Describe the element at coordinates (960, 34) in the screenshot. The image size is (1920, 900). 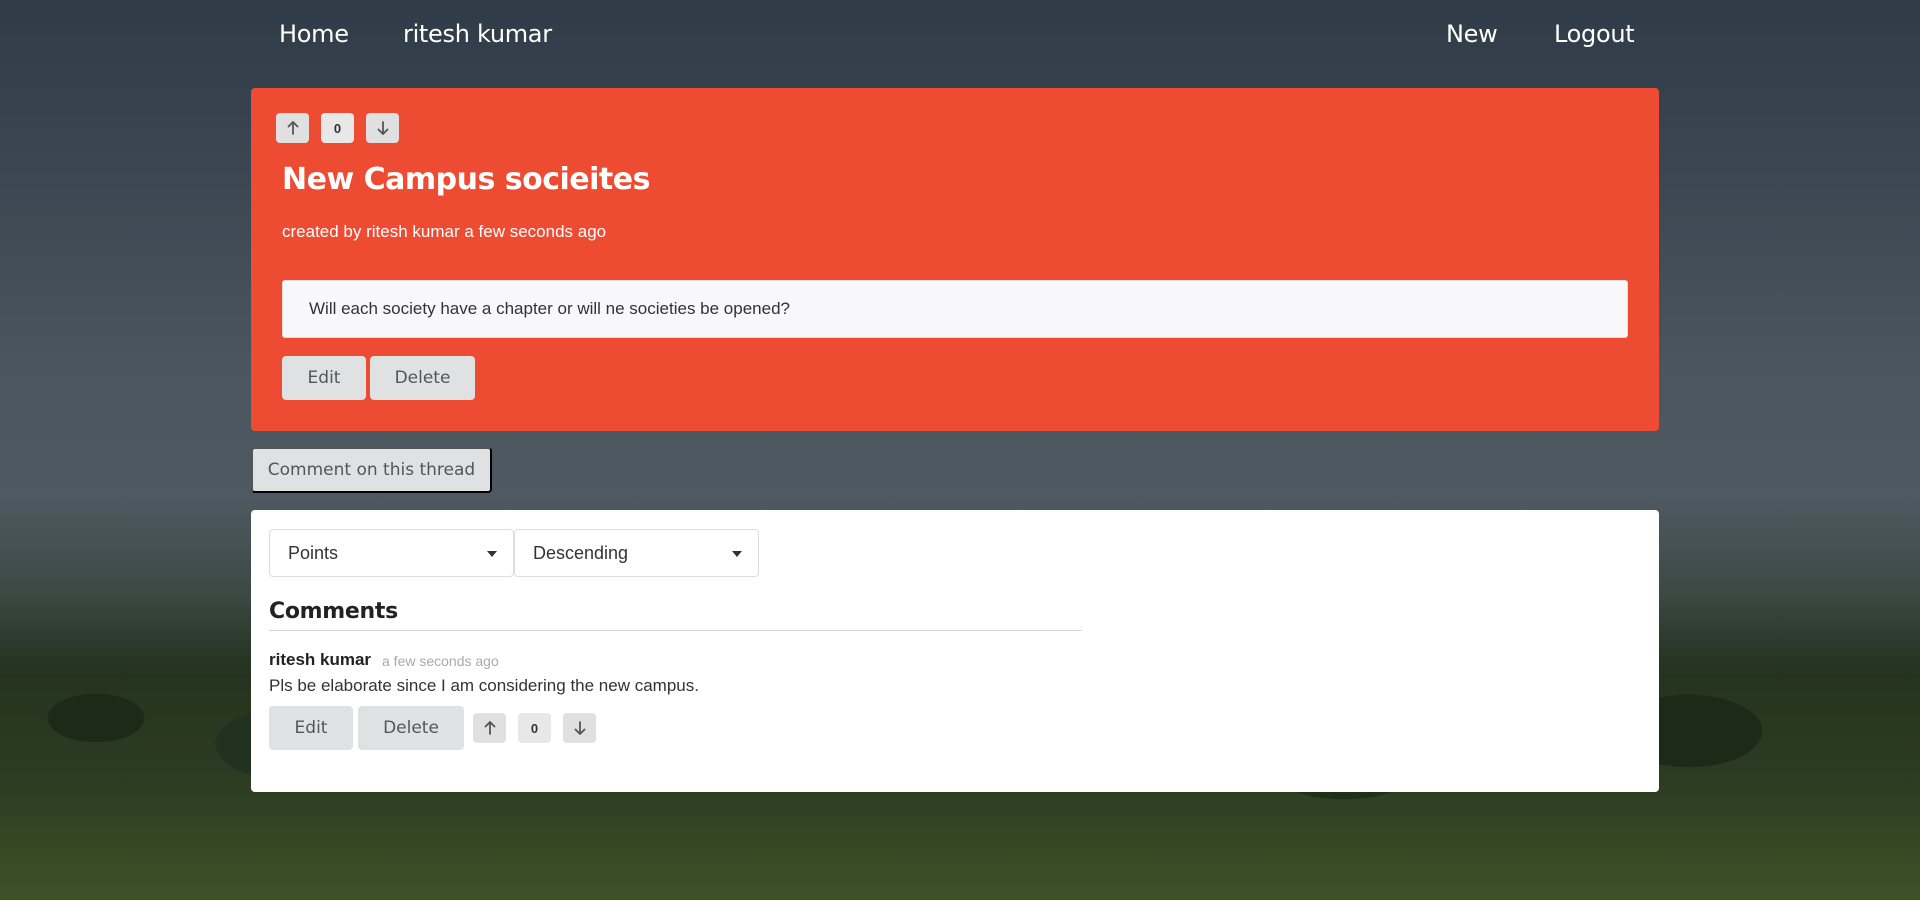
I see `top-navbar: Home ritesh kumar New Logout` at that location.